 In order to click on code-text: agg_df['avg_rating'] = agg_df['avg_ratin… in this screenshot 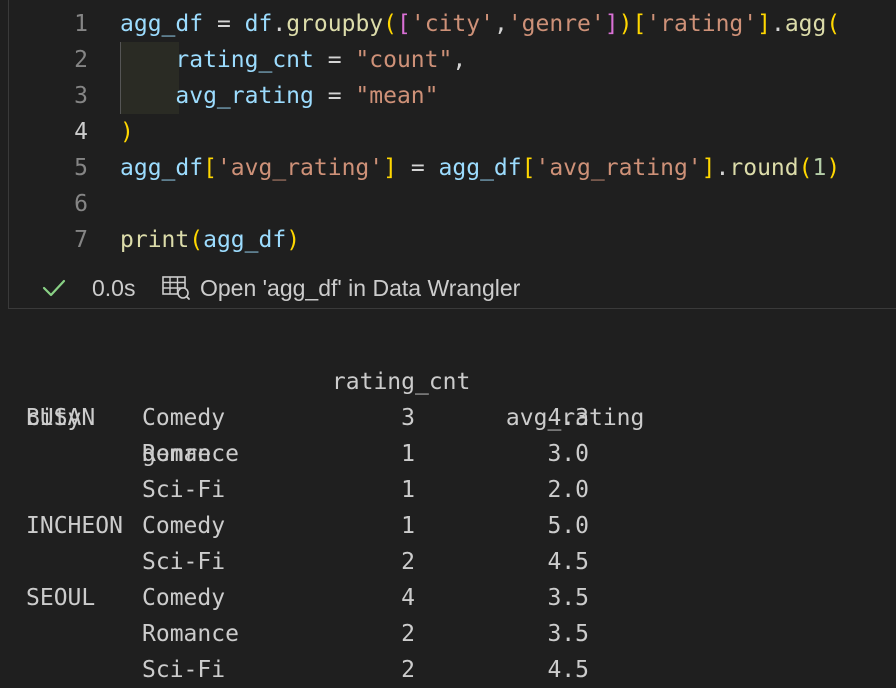, I will do `click(480, 168)`.